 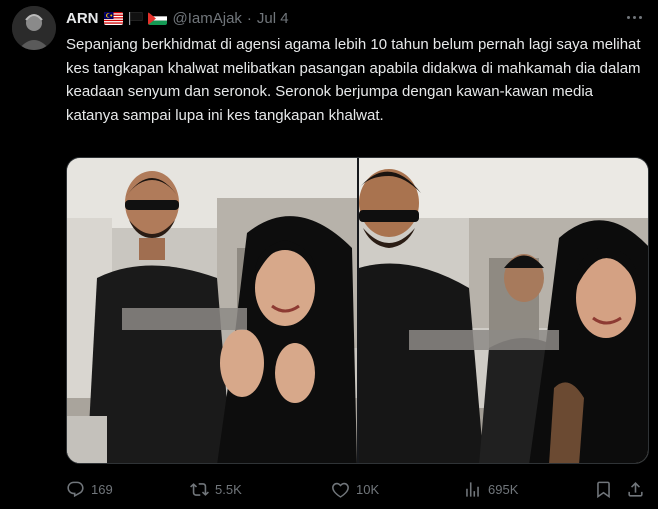 I want to click on malaysia-flag-icon, so click(x=113, y=18).